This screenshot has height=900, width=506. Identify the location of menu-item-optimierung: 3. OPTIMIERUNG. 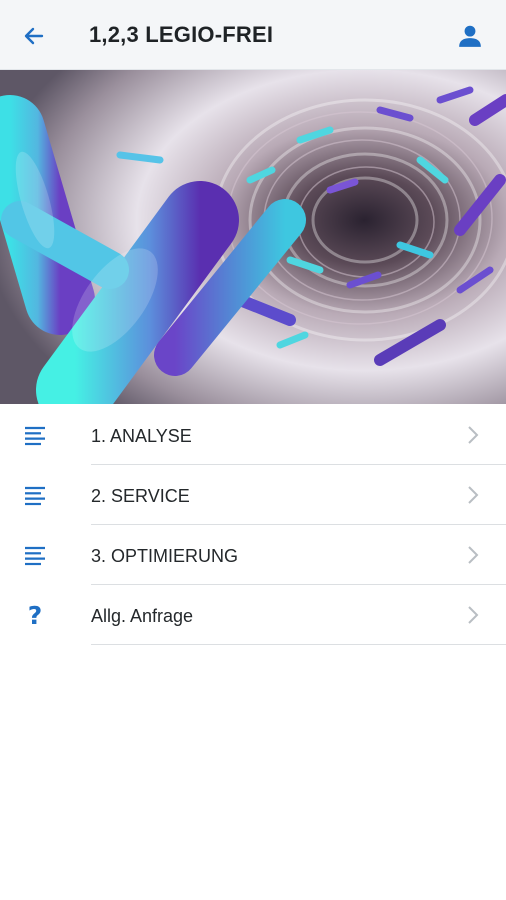
(253, 555).